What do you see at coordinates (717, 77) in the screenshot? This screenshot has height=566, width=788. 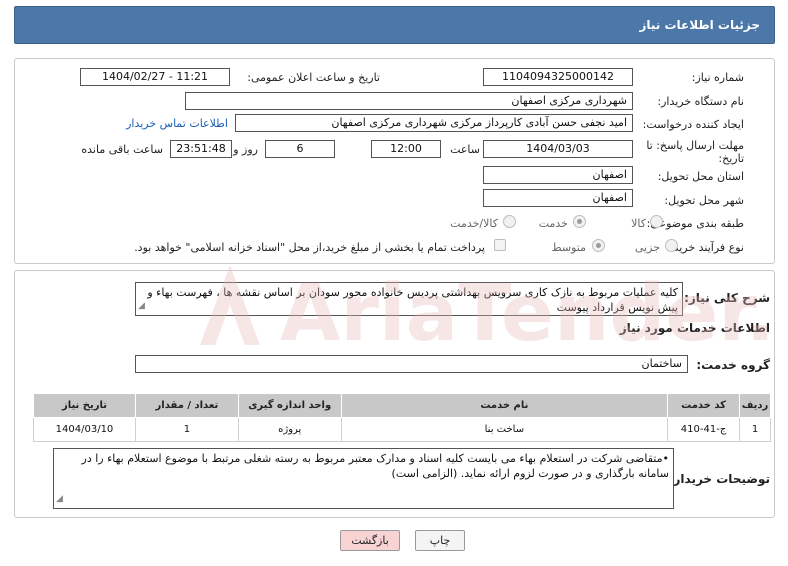 I see `need-number-label: شماره نیاز:` at bounding box center [717, 77].